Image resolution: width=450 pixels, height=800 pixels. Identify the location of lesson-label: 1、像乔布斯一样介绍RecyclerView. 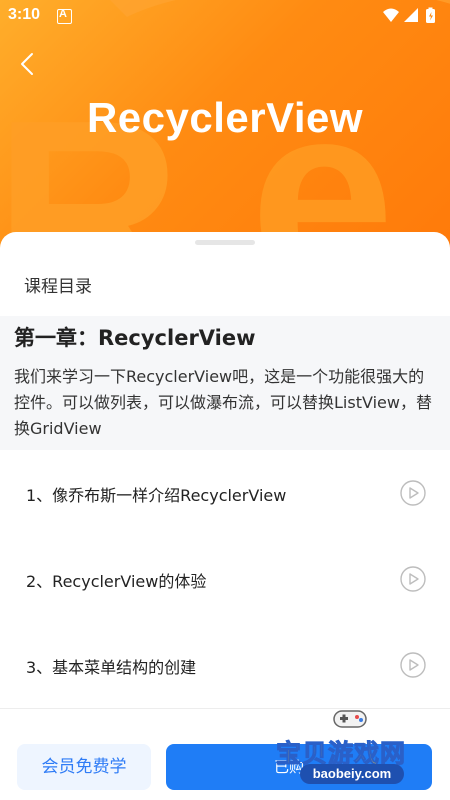
(156, 495).